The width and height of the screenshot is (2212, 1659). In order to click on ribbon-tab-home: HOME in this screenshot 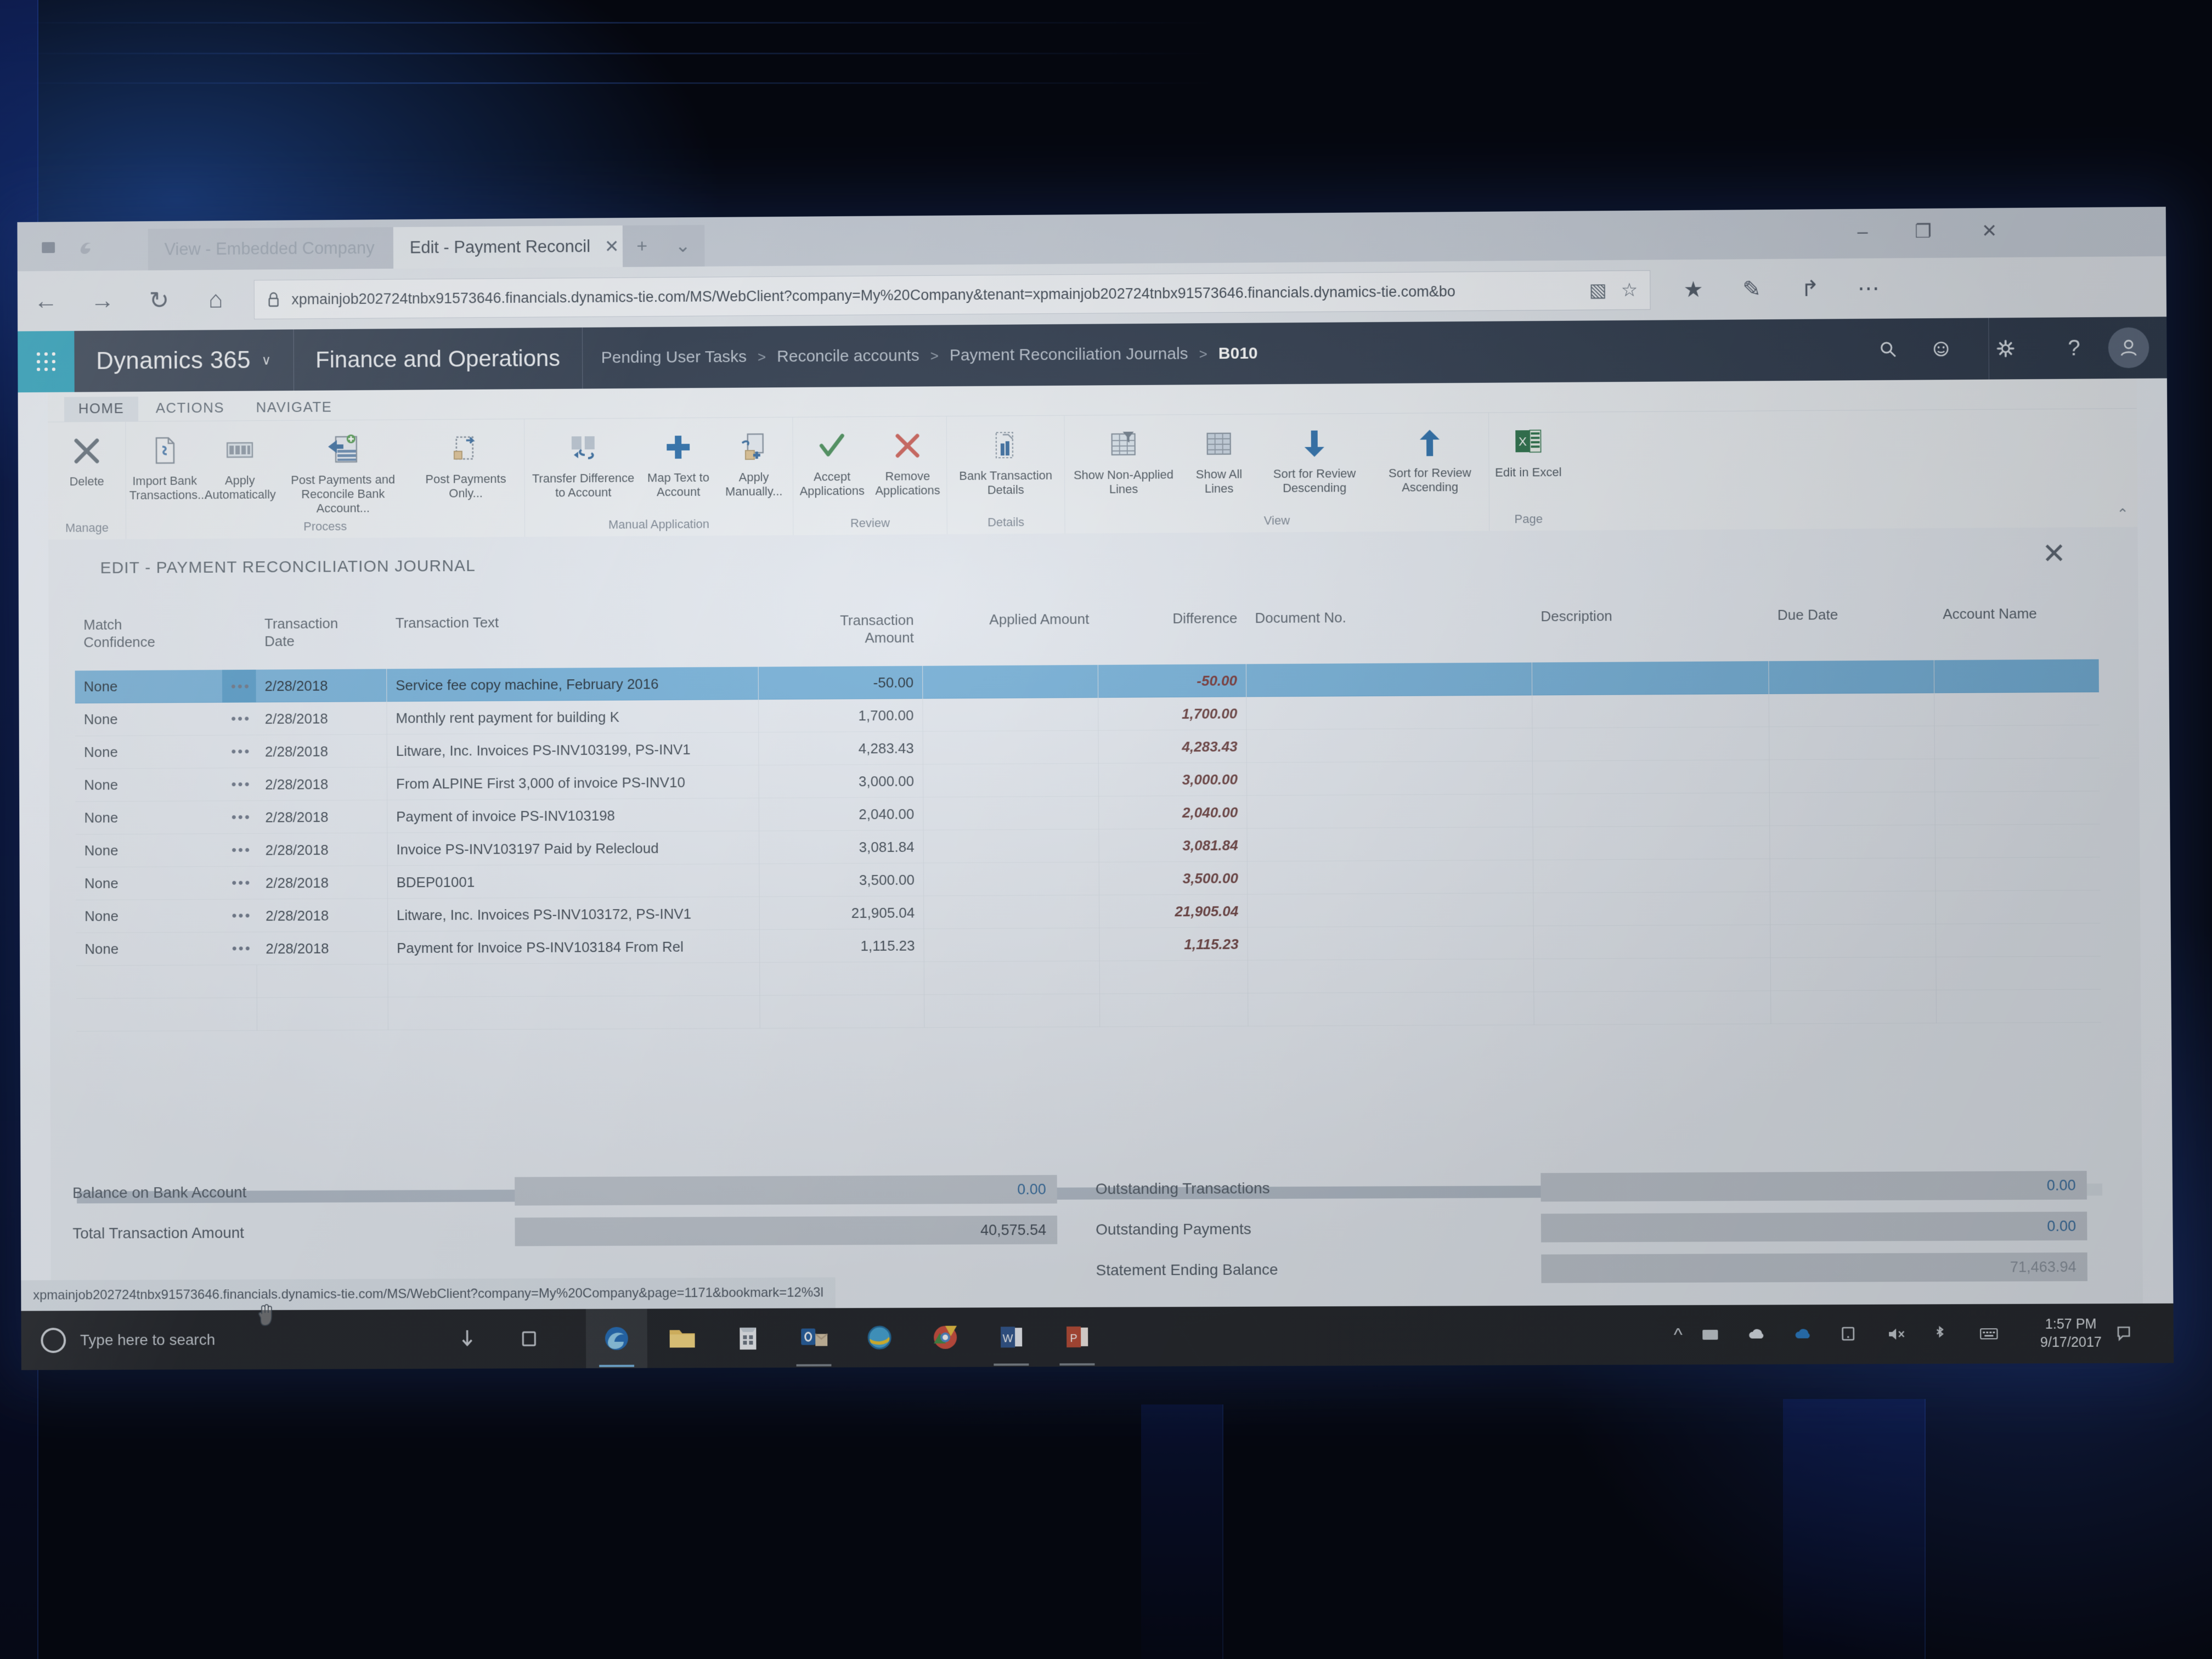, I will do `click(102, 409)`.